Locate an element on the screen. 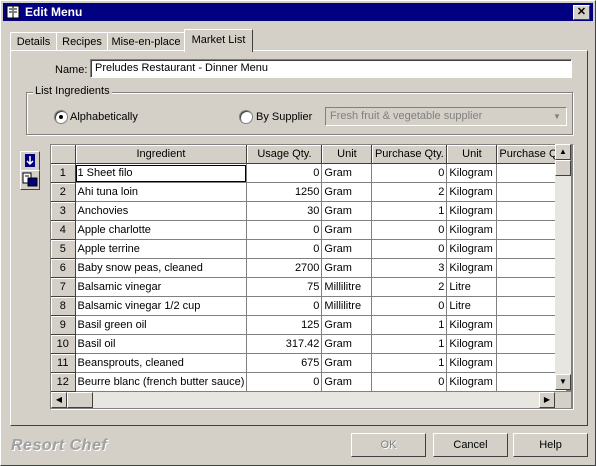 This screenshot has width=596, height=466. title-bar: Edit Menu ✕ is located at coordinates (298, 12).